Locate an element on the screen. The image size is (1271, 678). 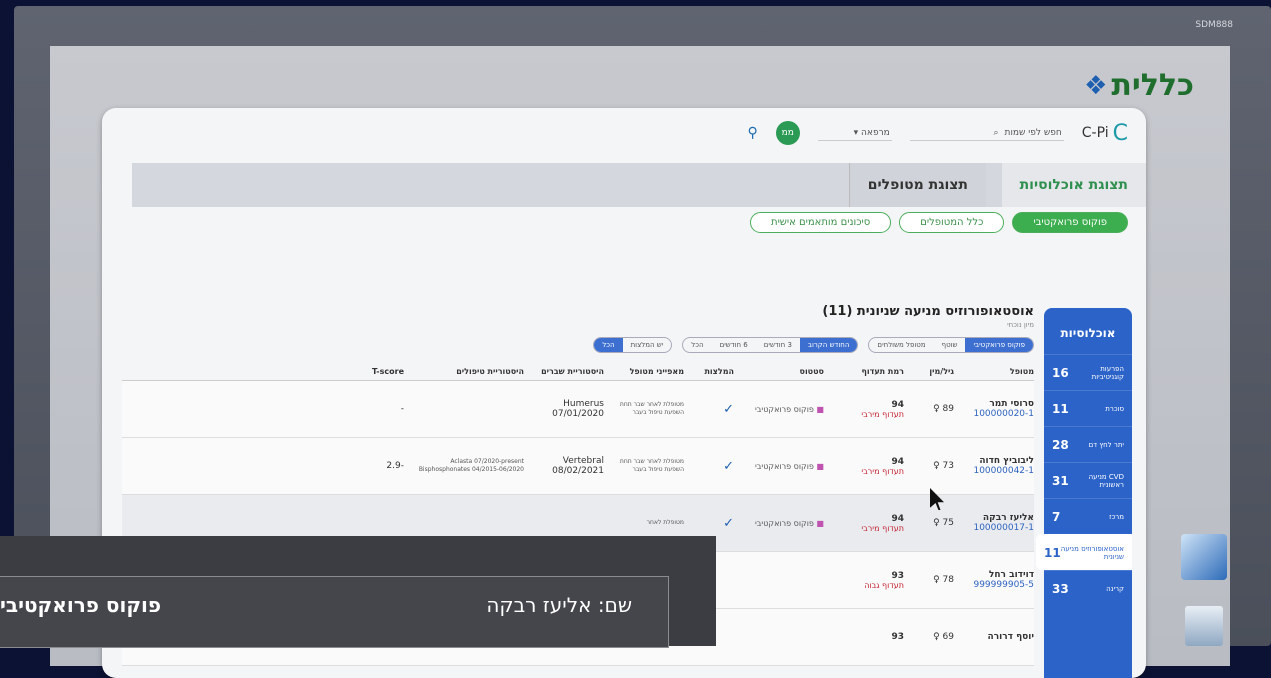
sidebar-item-count: 7 is located at coordinates (1056, 516).